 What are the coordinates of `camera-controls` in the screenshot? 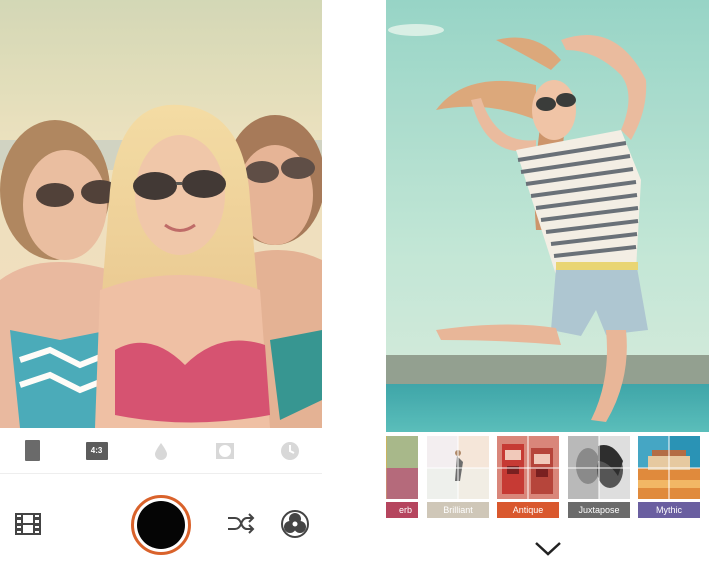 It's located at (161, 523).